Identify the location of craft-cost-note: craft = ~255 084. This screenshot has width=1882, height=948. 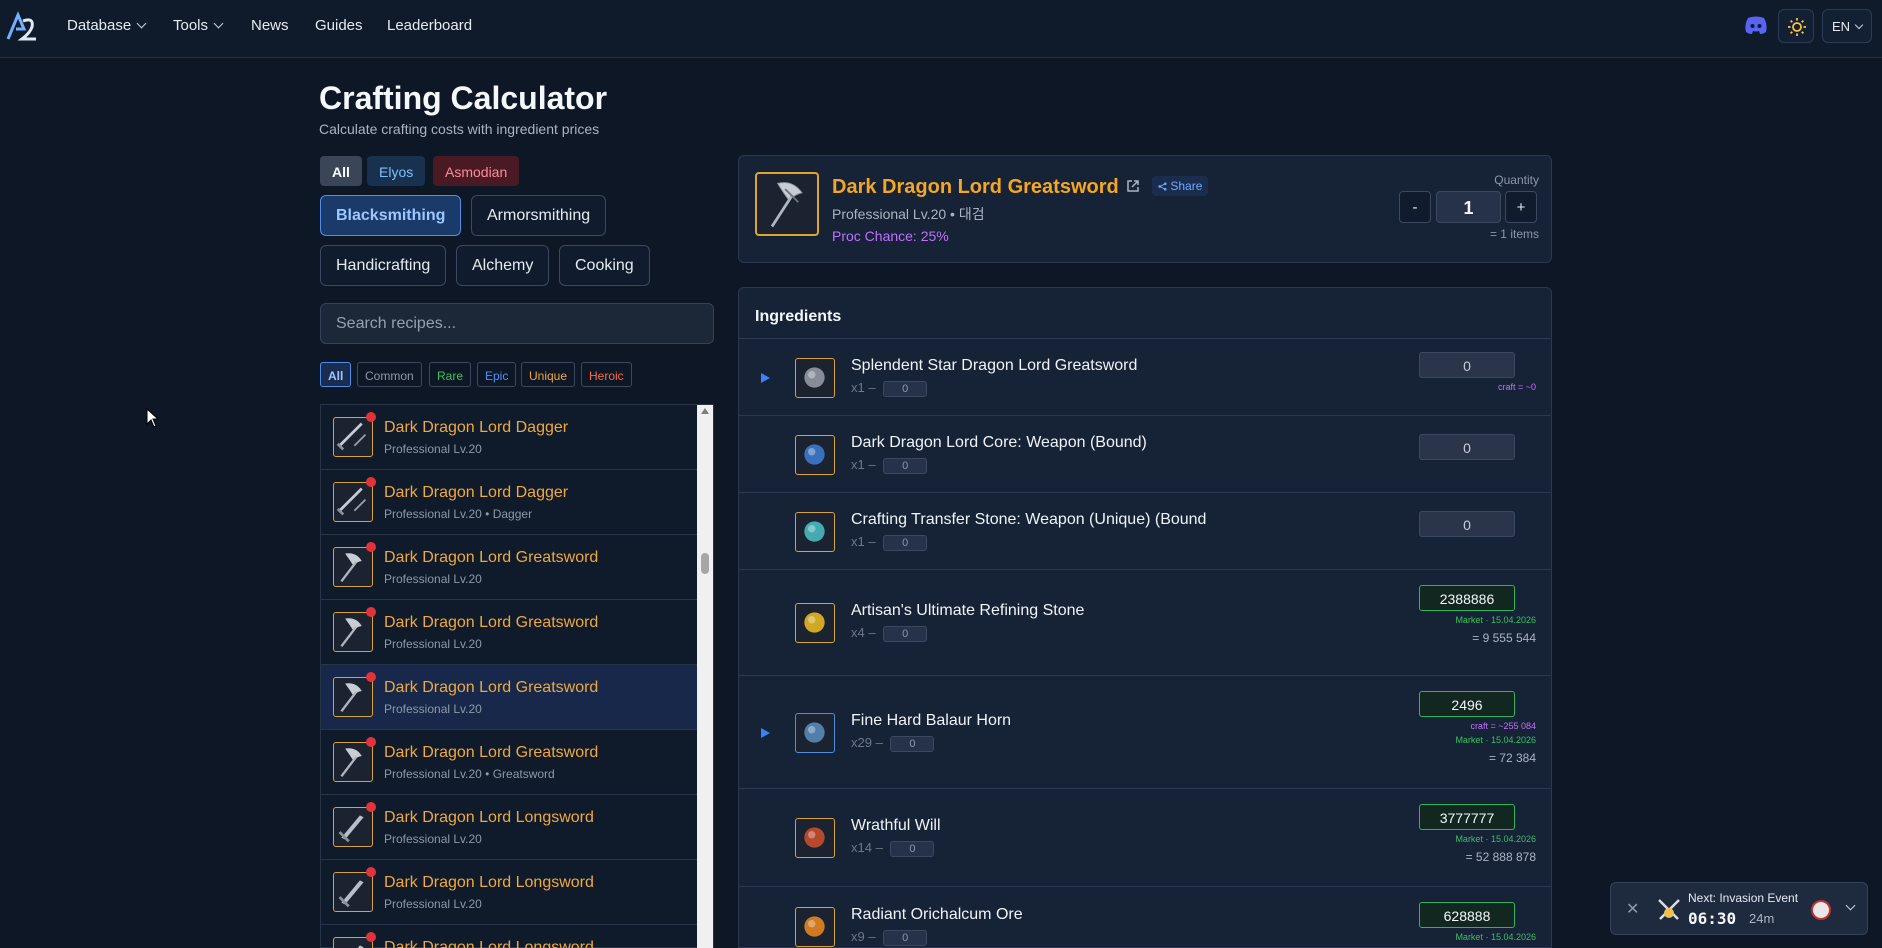
(1503, 726).